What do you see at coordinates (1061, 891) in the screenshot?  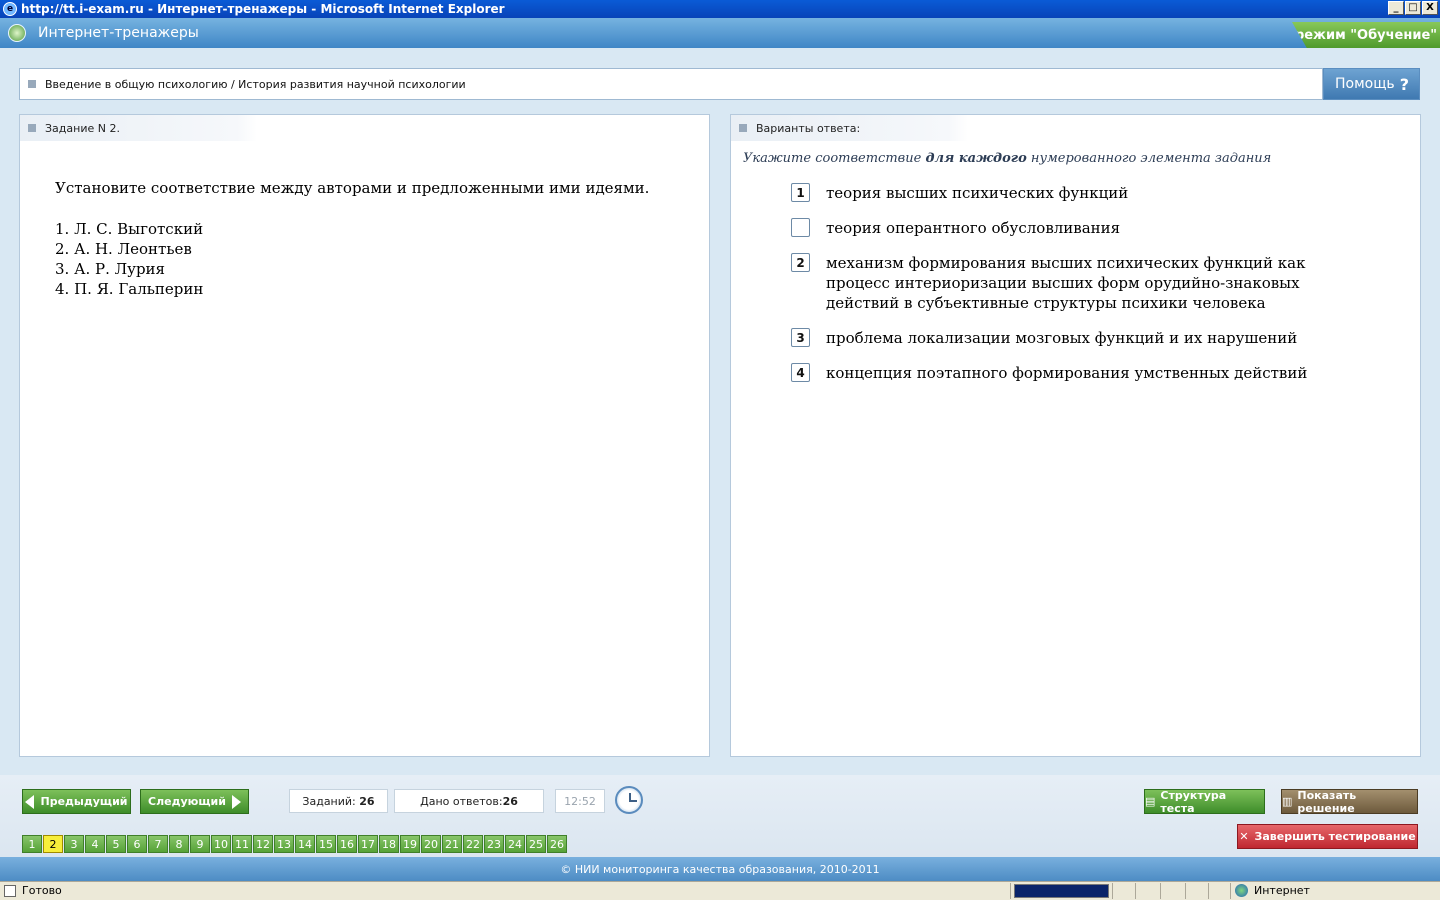 I see `progress-bar` at bounding box center [1061, 891].